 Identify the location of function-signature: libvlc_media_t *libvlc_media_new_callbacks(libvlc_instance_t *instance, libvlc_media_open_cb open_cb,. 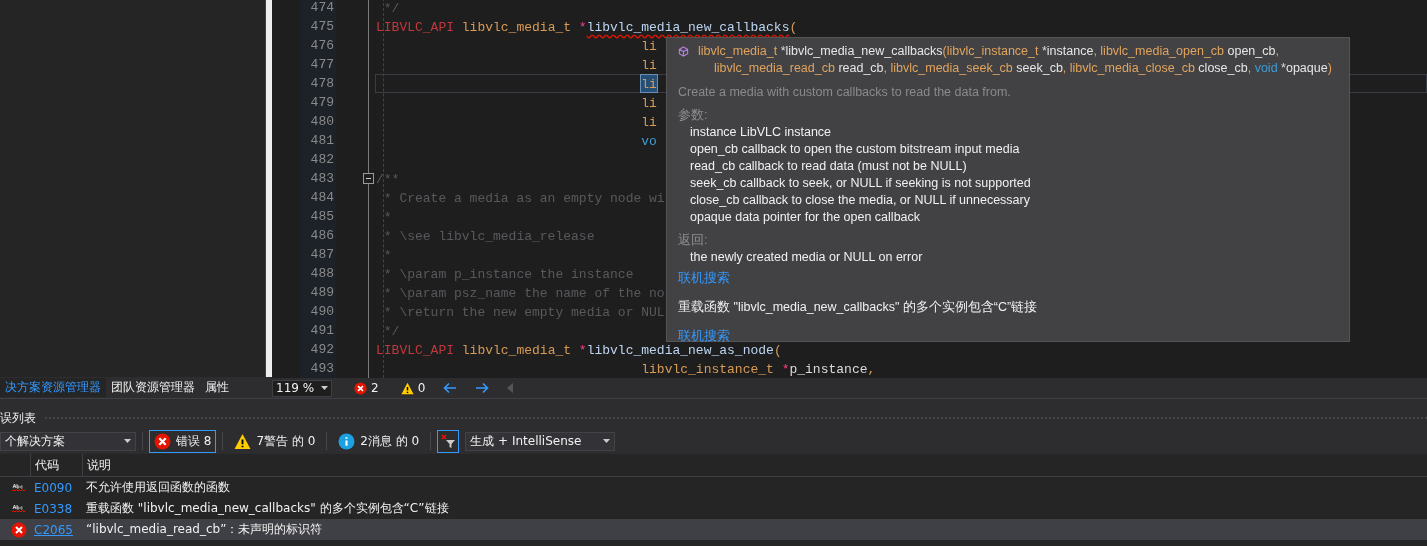
(978, 51).